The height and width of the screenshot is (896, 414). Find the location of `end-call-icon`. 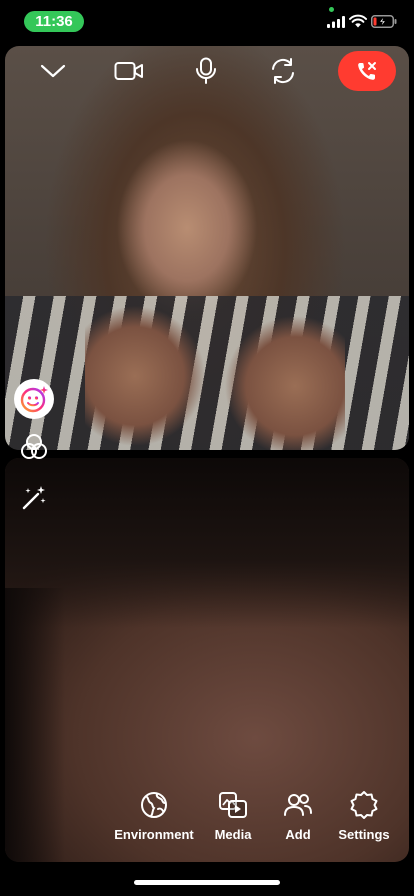

end-call-icon is located at coordinates (367, 71).